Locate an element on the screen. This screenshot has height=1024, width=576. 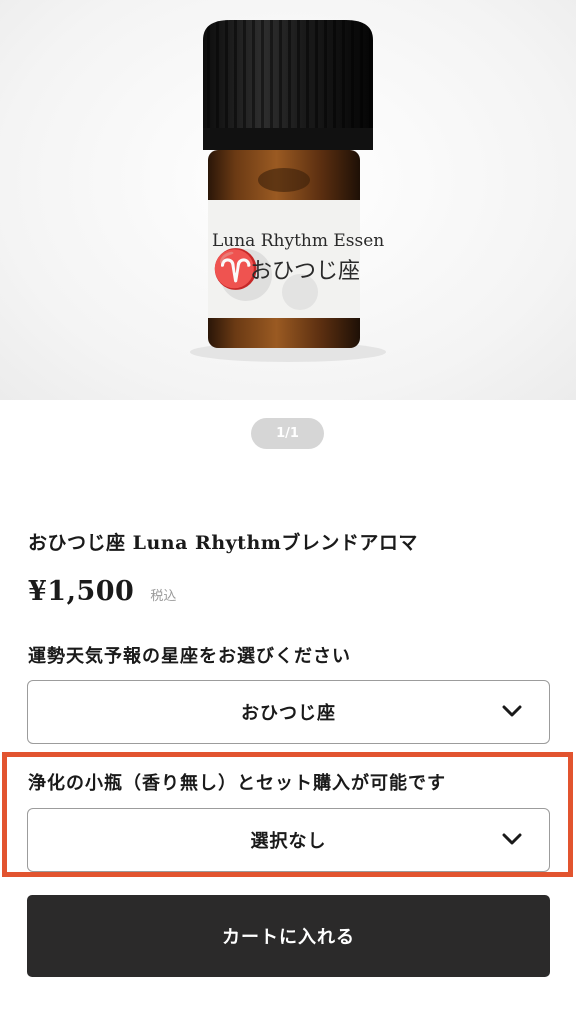
image-pager: 1/1 is located at coordinates (287, 433).